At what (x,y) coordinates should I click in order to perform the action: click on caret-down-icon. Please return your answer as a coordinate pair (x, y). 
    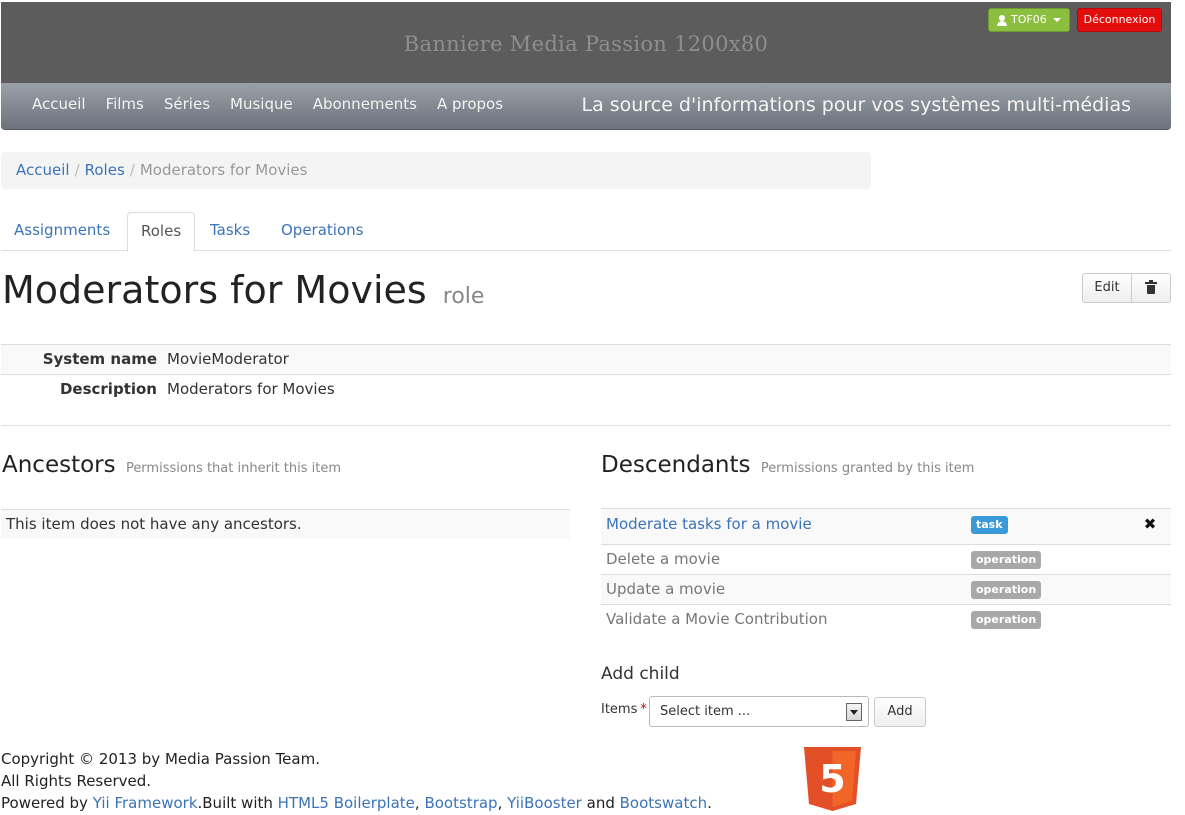
    Looking at the image, I should click on (1056, 20).